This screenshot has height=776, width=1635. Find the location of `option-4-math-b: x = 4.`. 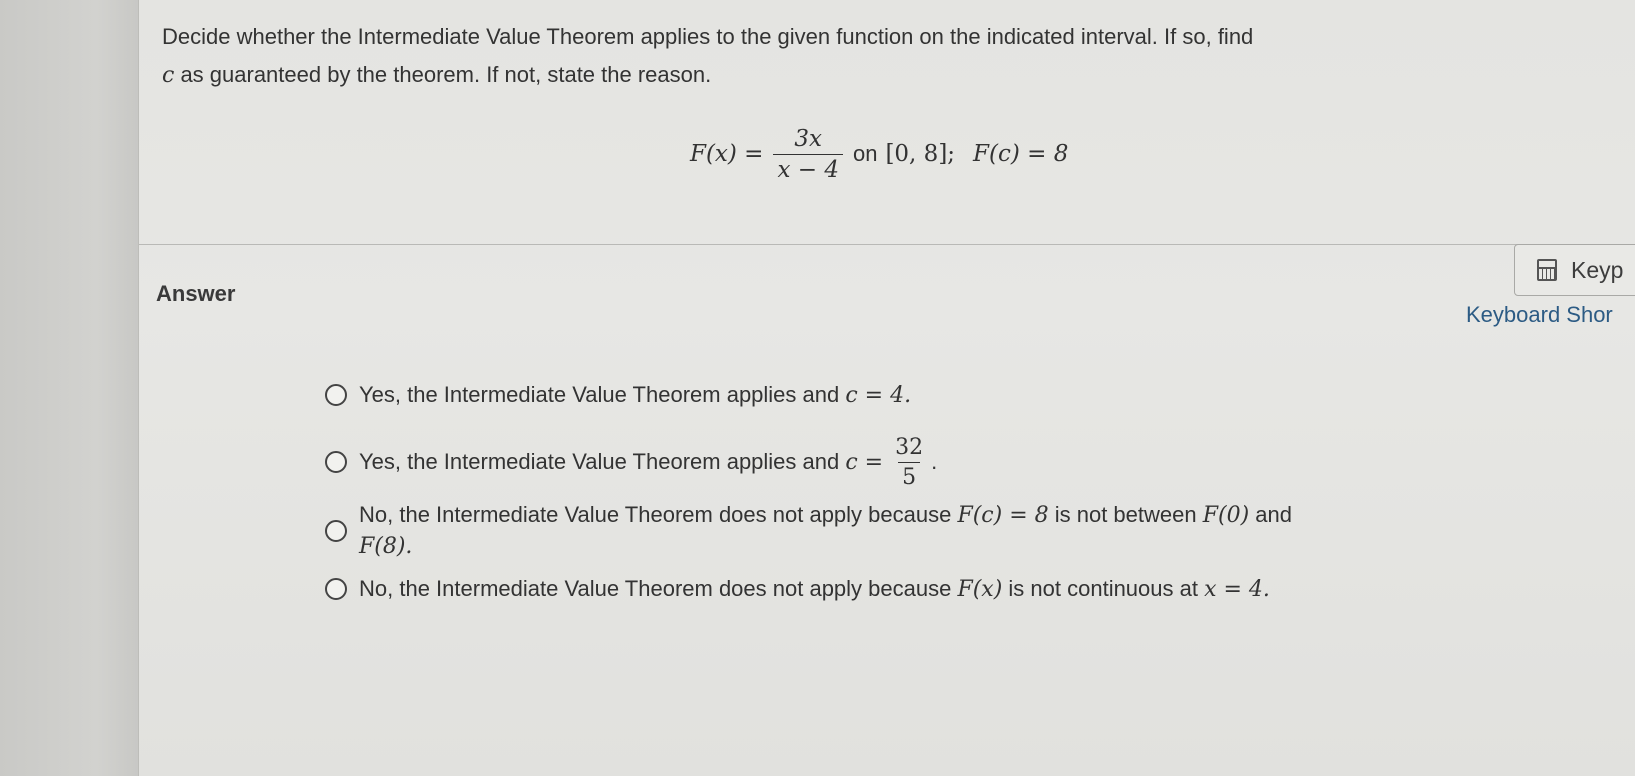

option-4-math-b: x = 4. is located at coordinates (1237, 589).